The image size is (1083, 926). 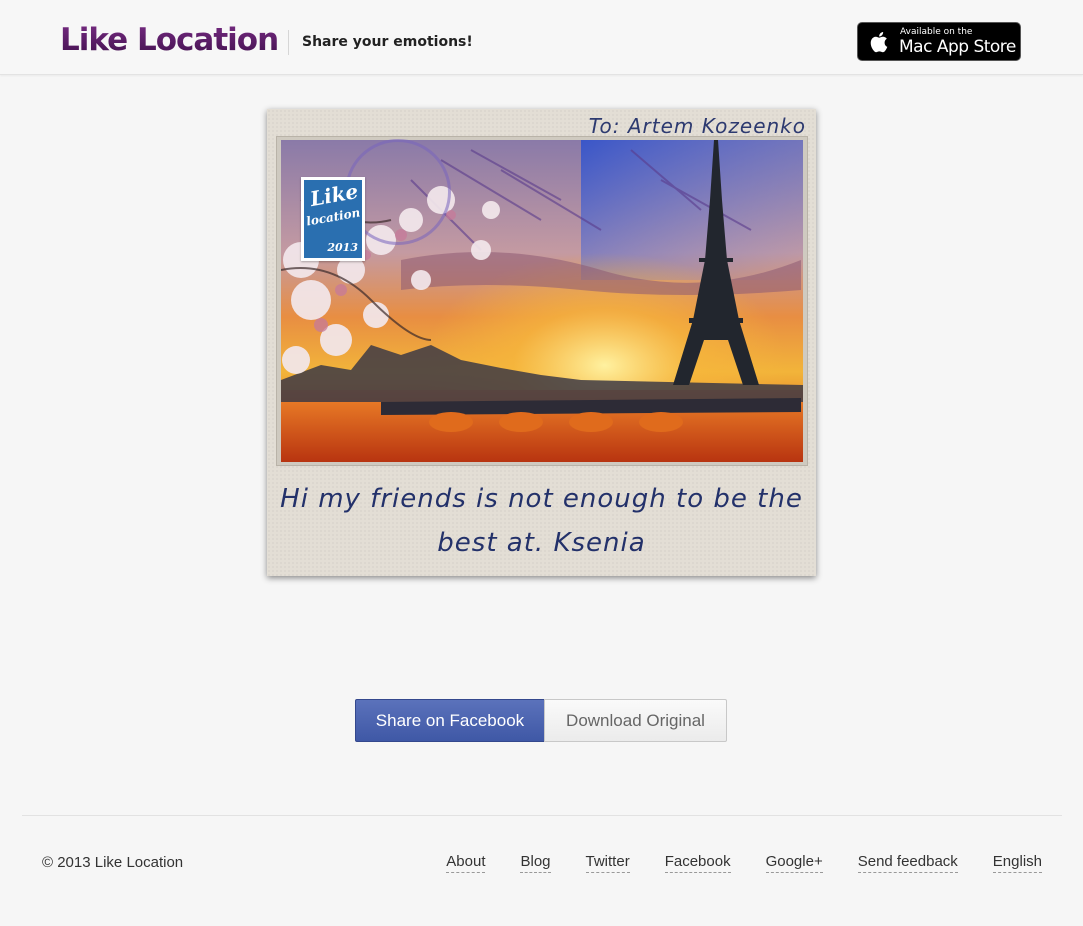 I want to click on footer-link-facebook: Facebook, so click(x=697, y=862).